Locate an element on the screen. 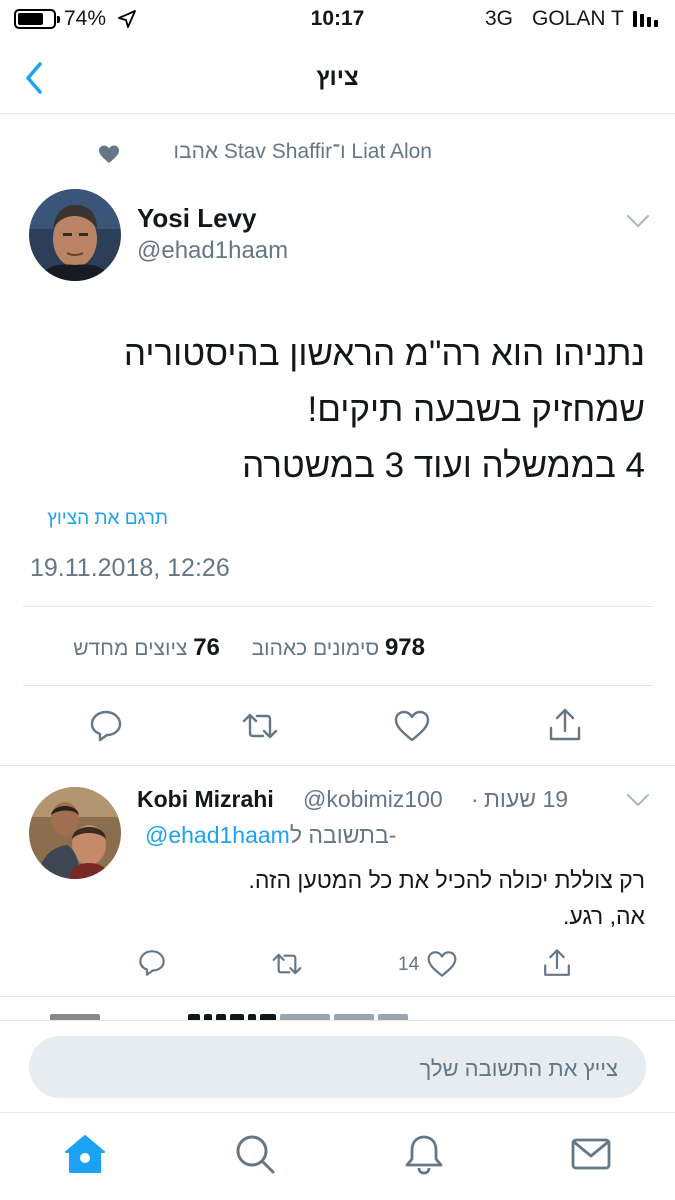 The width and height of the screenshot is (675, 1200). tweet-timestamp: 19.11.2018, 12:26 is located at coordinates (130, 568).